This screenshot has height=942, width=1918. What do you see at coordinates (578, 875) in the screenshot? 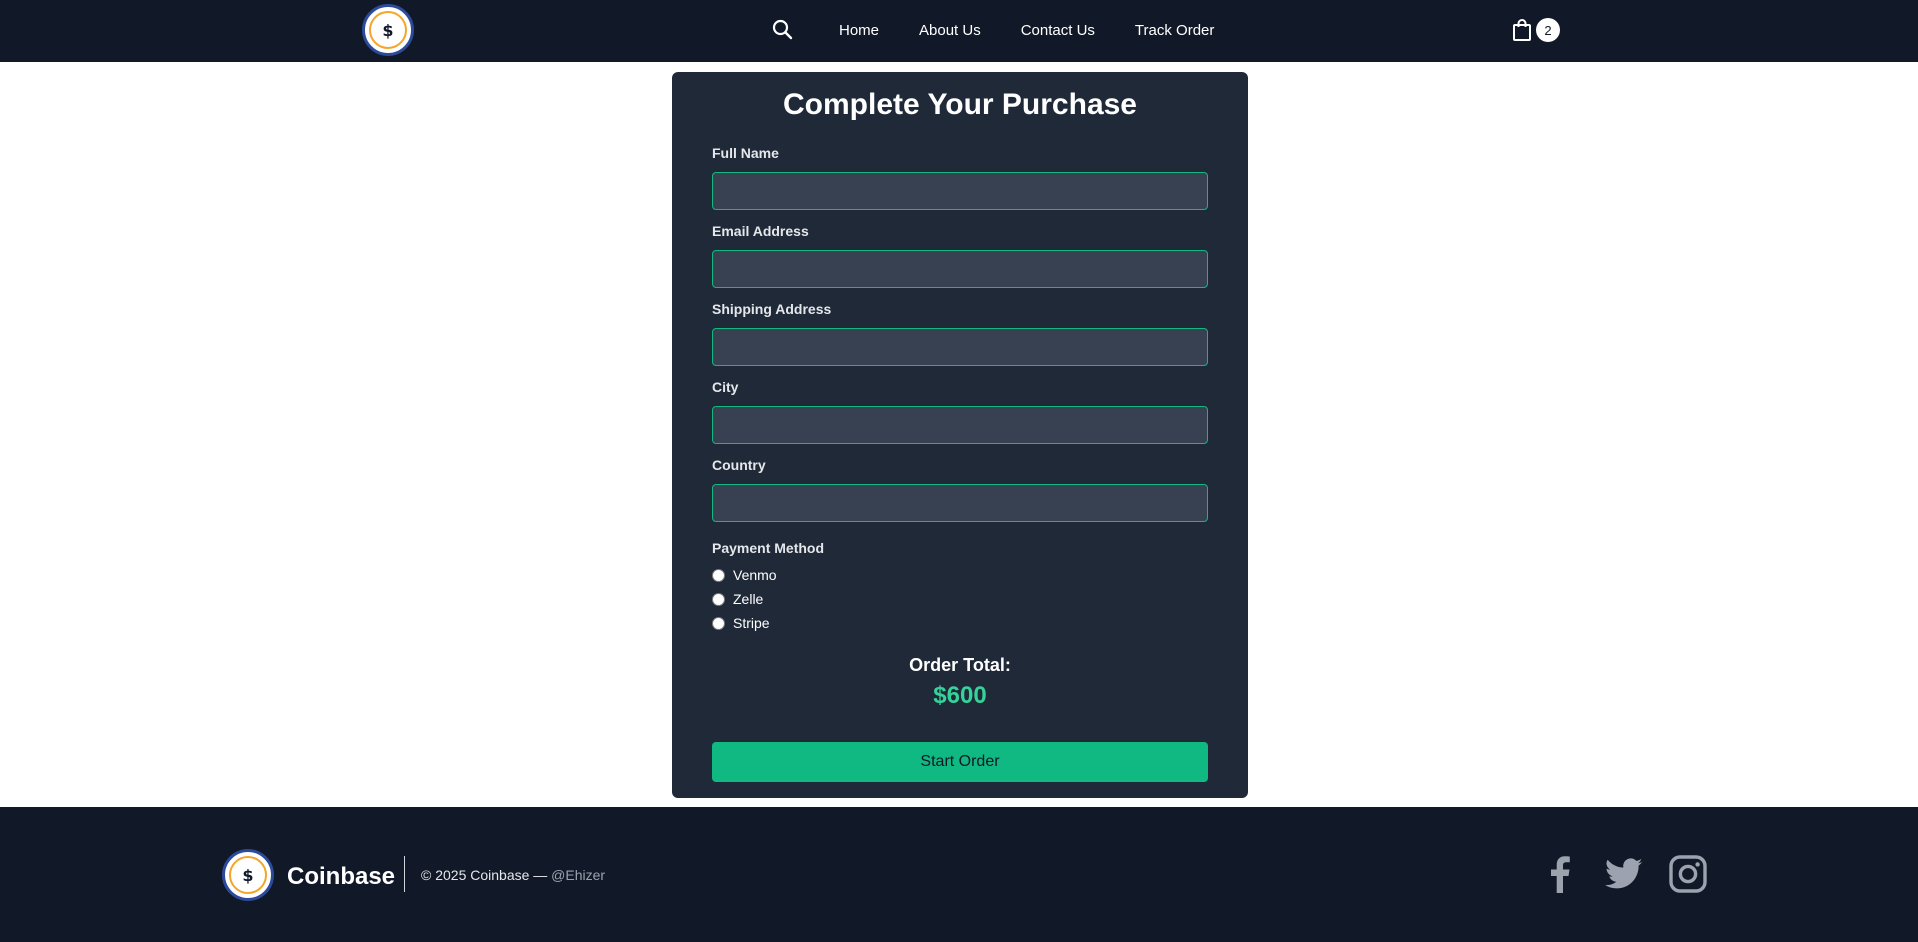
I see `author-handle-link: @Ehizer` at bounding box center [578, 875].